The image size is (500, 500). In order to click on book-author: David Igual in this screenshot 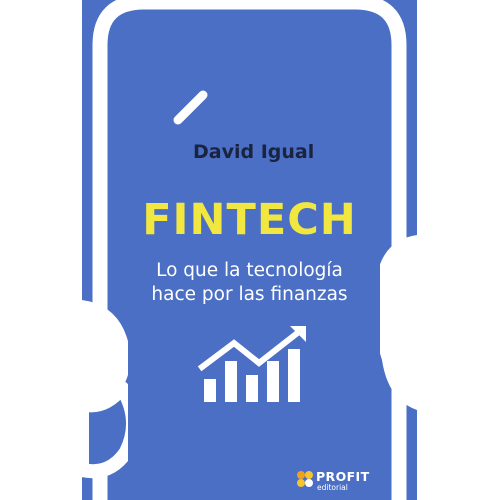, I will do `click(254, 152)`.